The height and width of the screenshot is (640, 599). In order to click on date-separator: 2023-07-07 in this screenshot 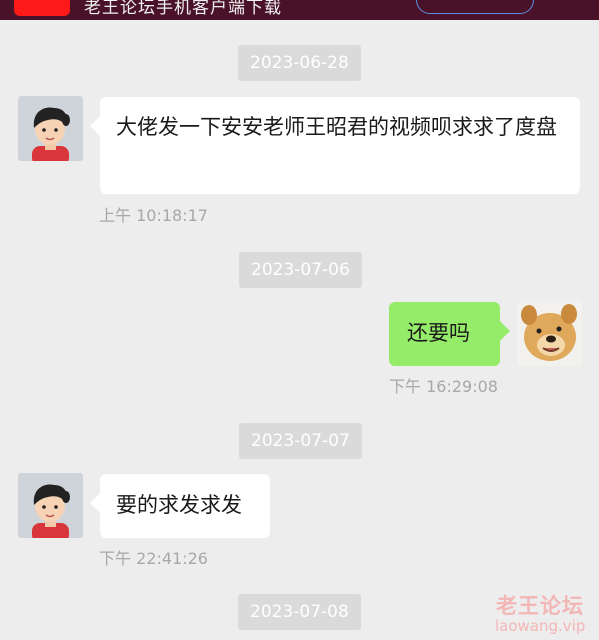, I will do `click(300, 441)`.